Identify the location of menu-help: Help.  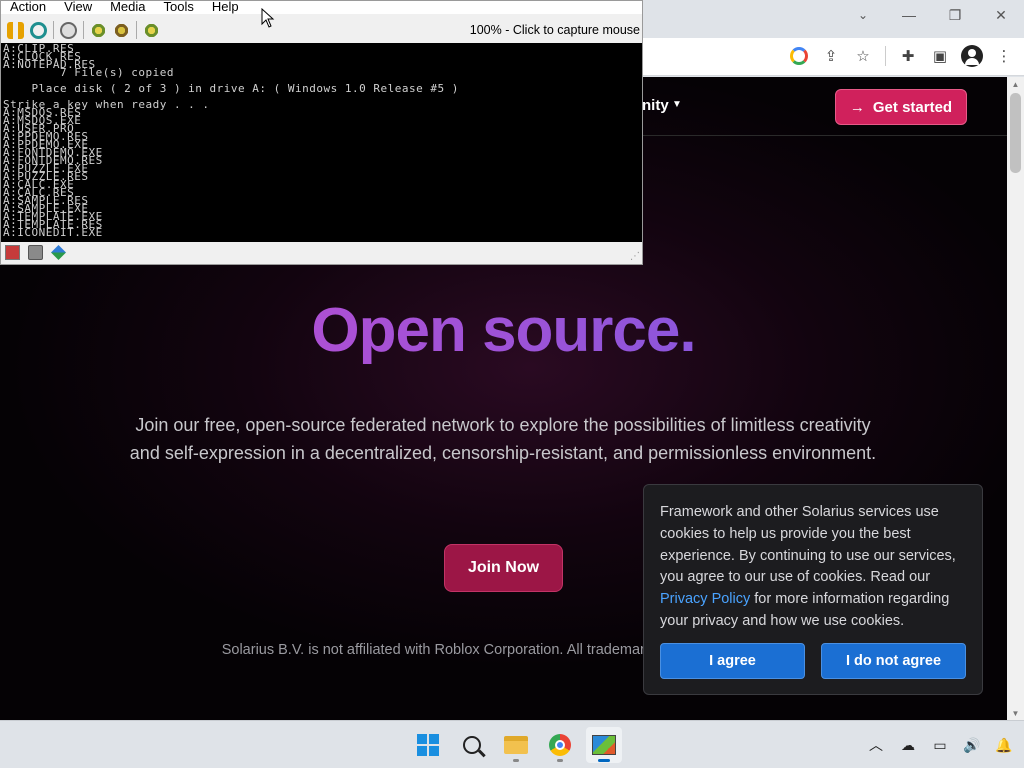
(225, 7).